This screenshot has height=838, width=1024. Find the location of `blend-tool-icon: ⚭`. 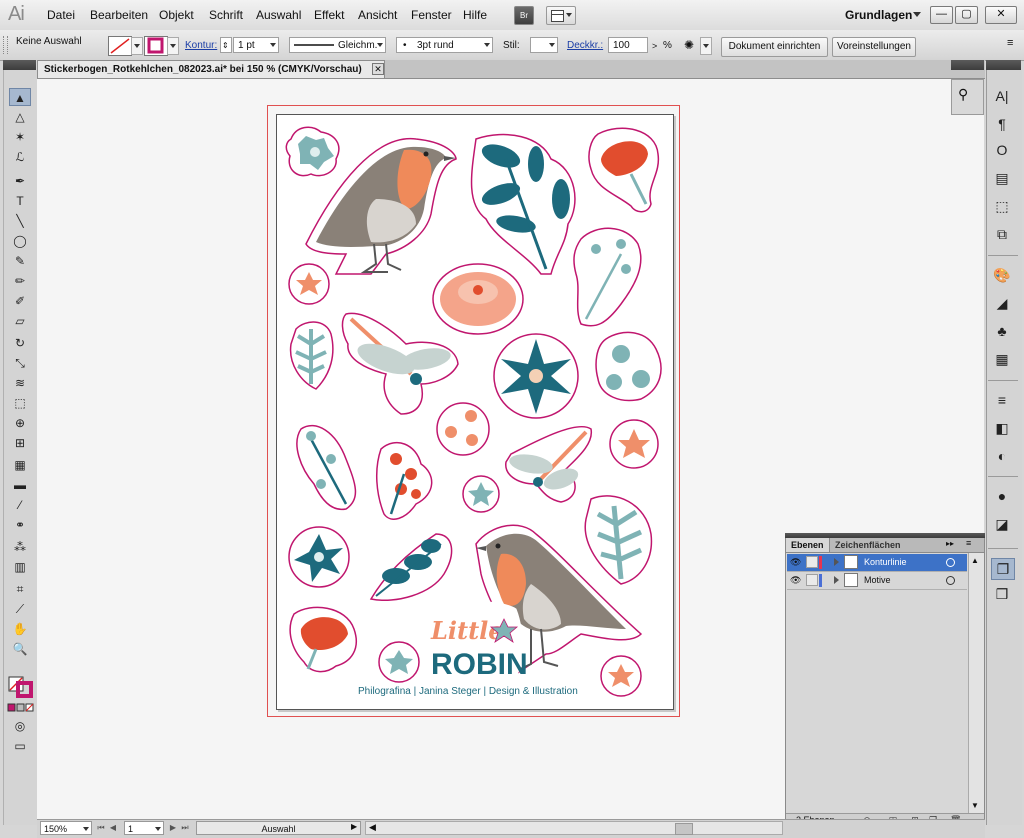

blend-tool-icon: ⚭ is located at coordinates (20, 525).